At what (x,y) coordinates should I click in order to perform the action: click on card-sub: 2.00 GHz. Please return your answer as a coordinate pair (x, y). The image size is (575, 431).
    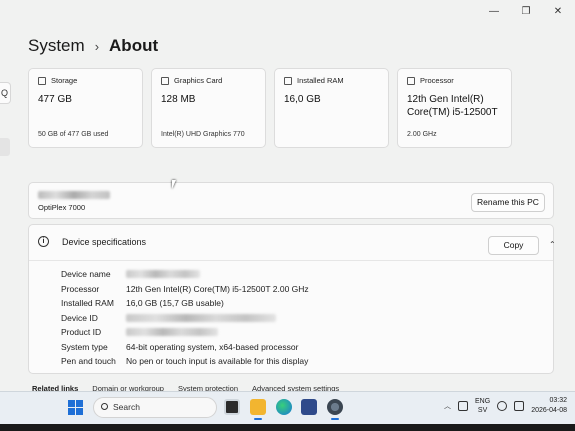
    Looking at the image, I should click on (422, 134).